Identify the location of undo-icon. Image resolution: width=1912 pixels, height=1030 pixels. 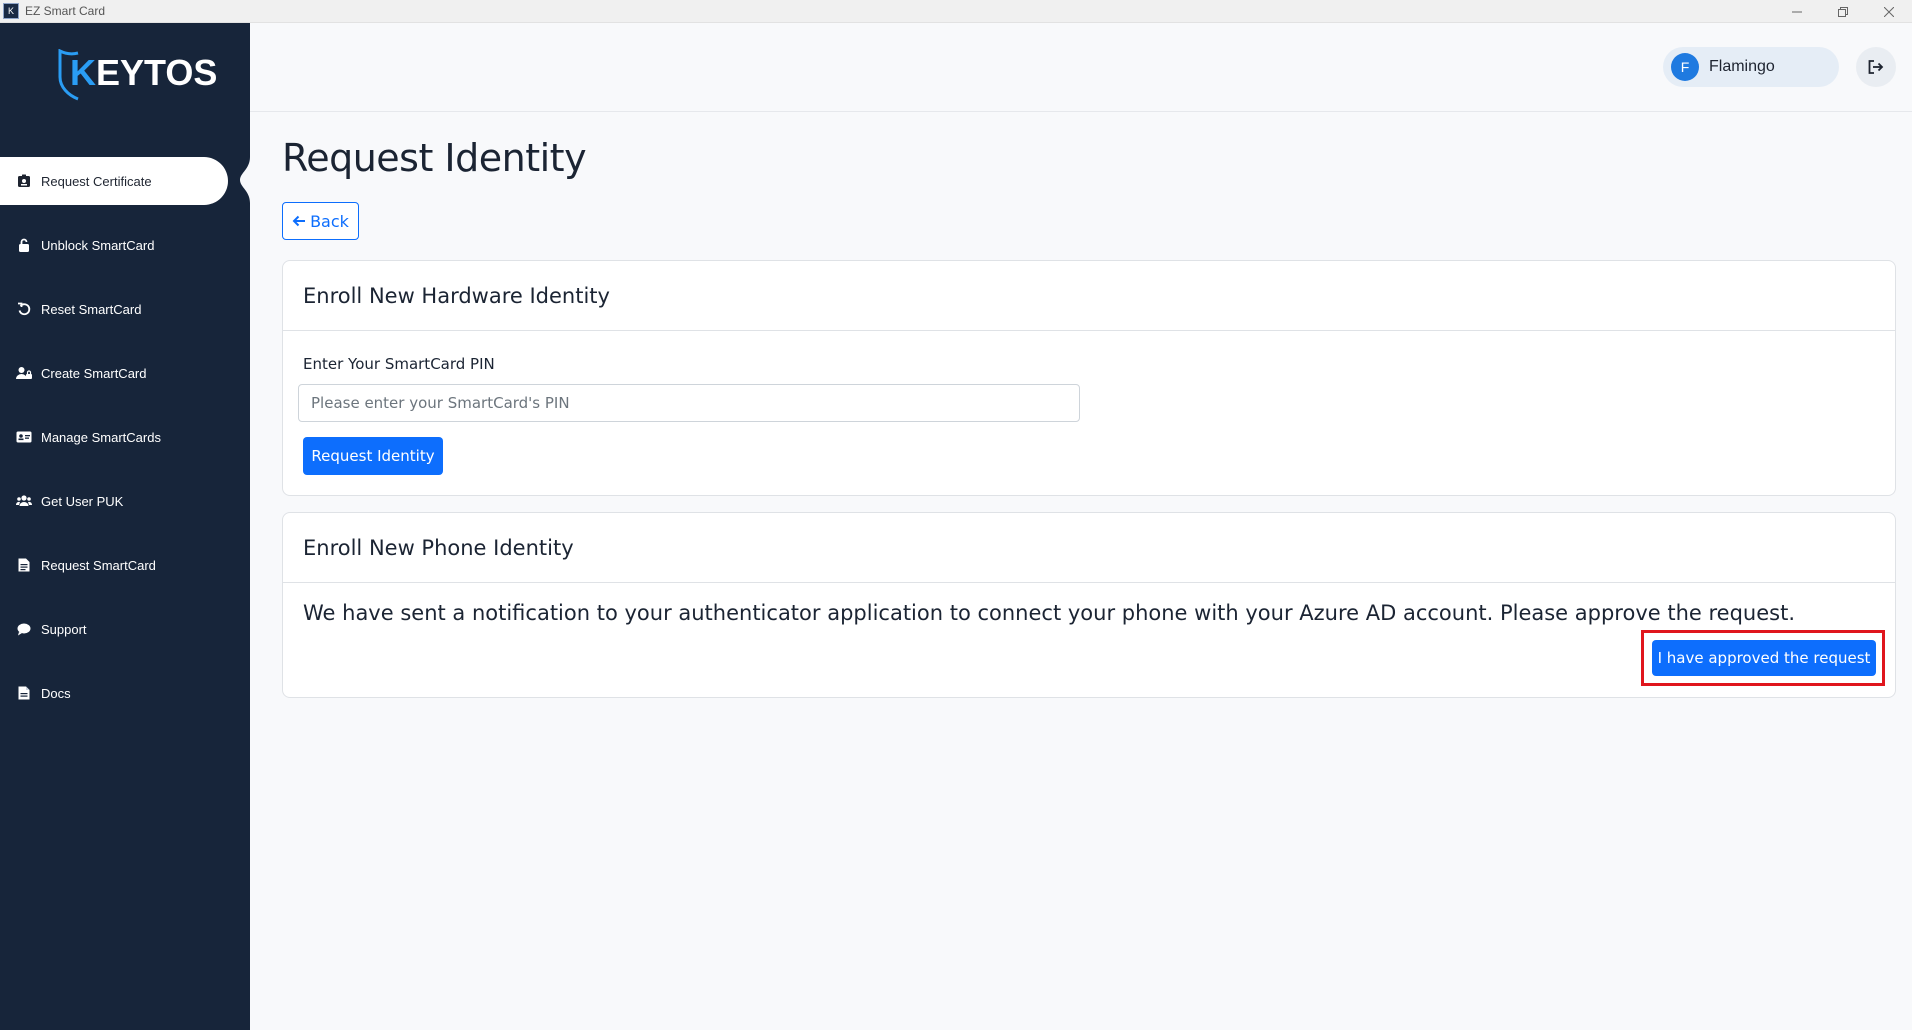
(24, 309).